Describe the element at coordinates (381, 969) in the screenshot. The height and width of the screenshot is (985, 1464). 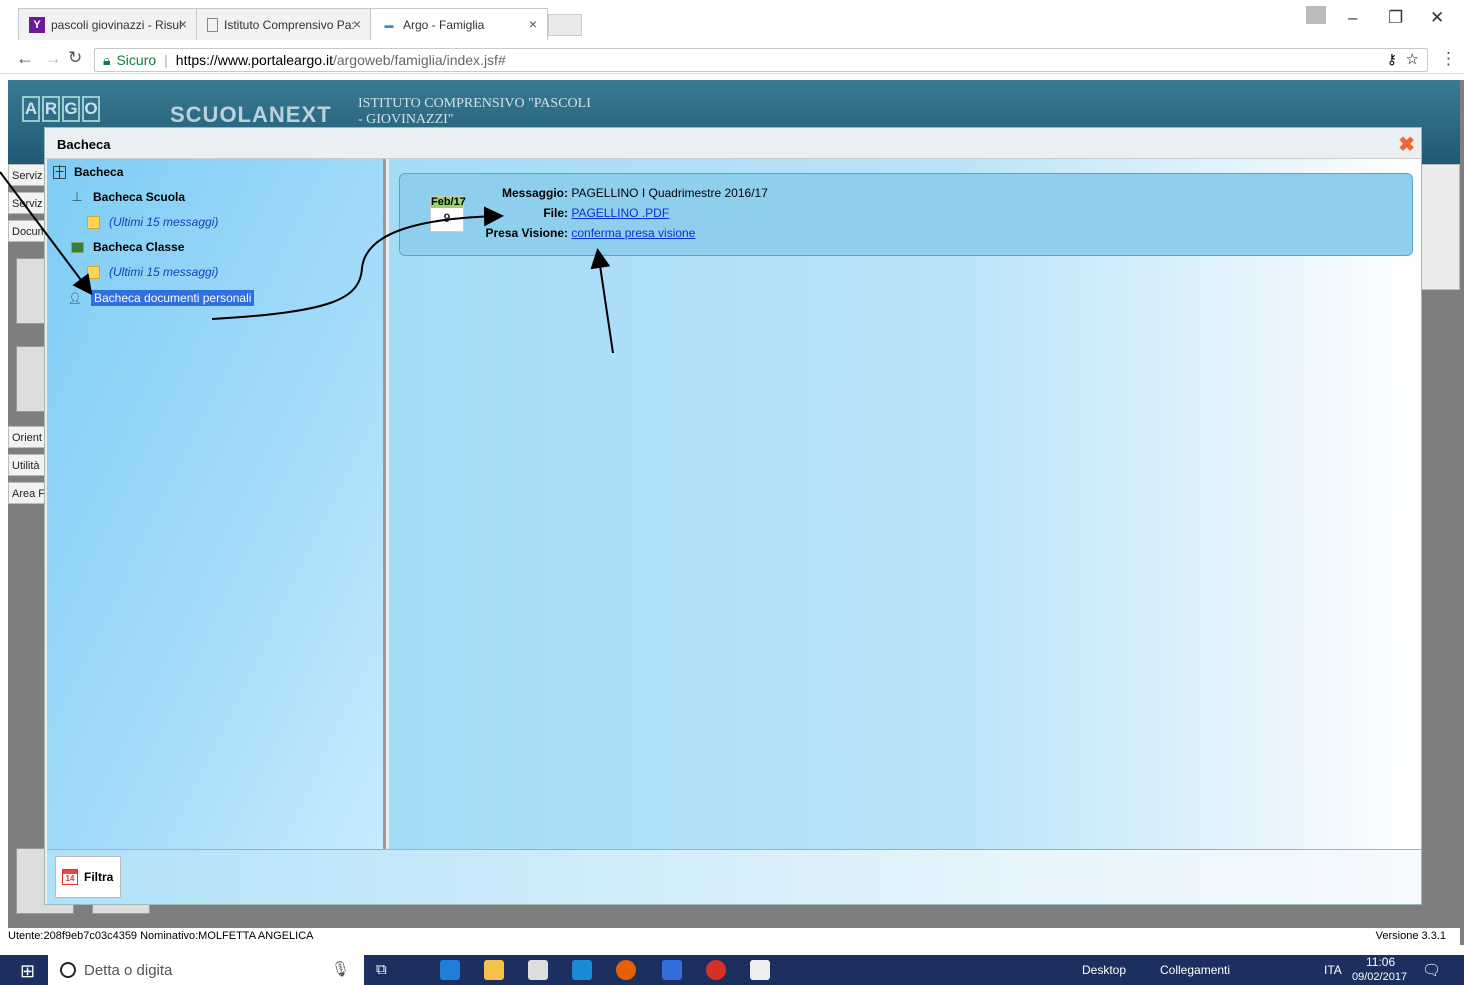
I see `task-view-icon: ⧉` at that location.